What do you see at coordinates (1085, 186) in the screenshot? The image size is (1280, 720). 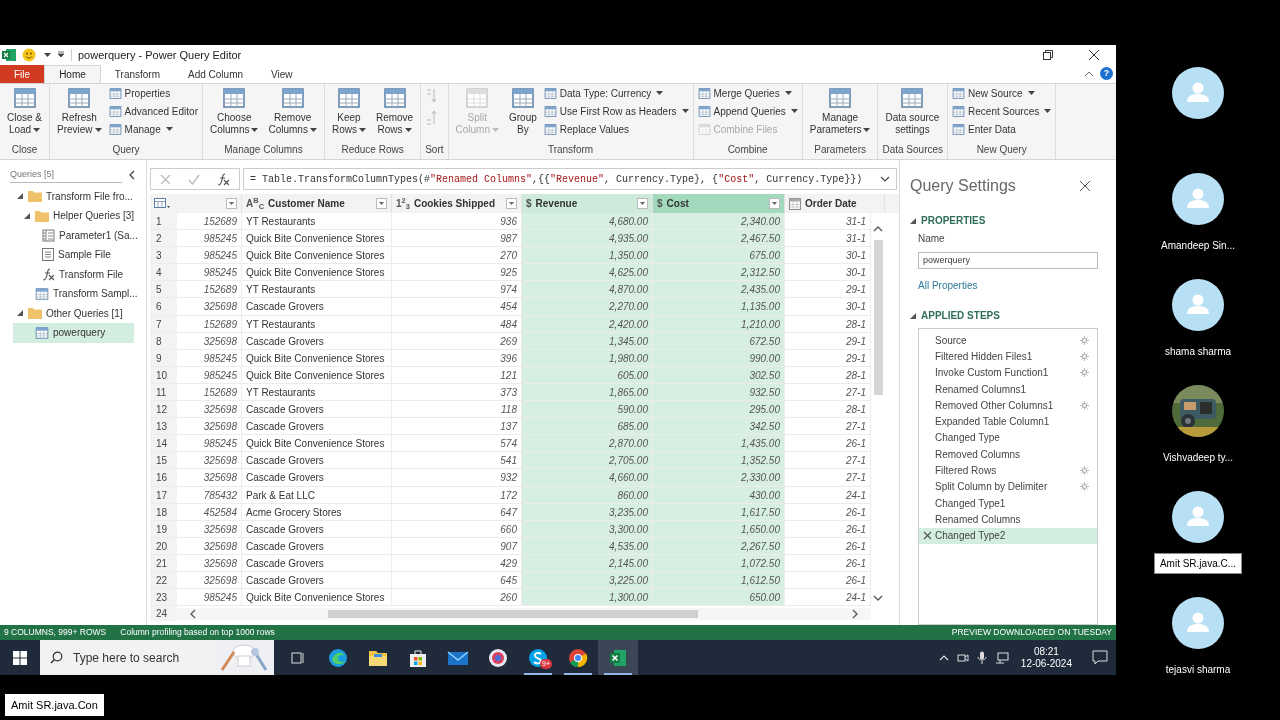 I see `close-icon` at bounding box center [1085, 186].